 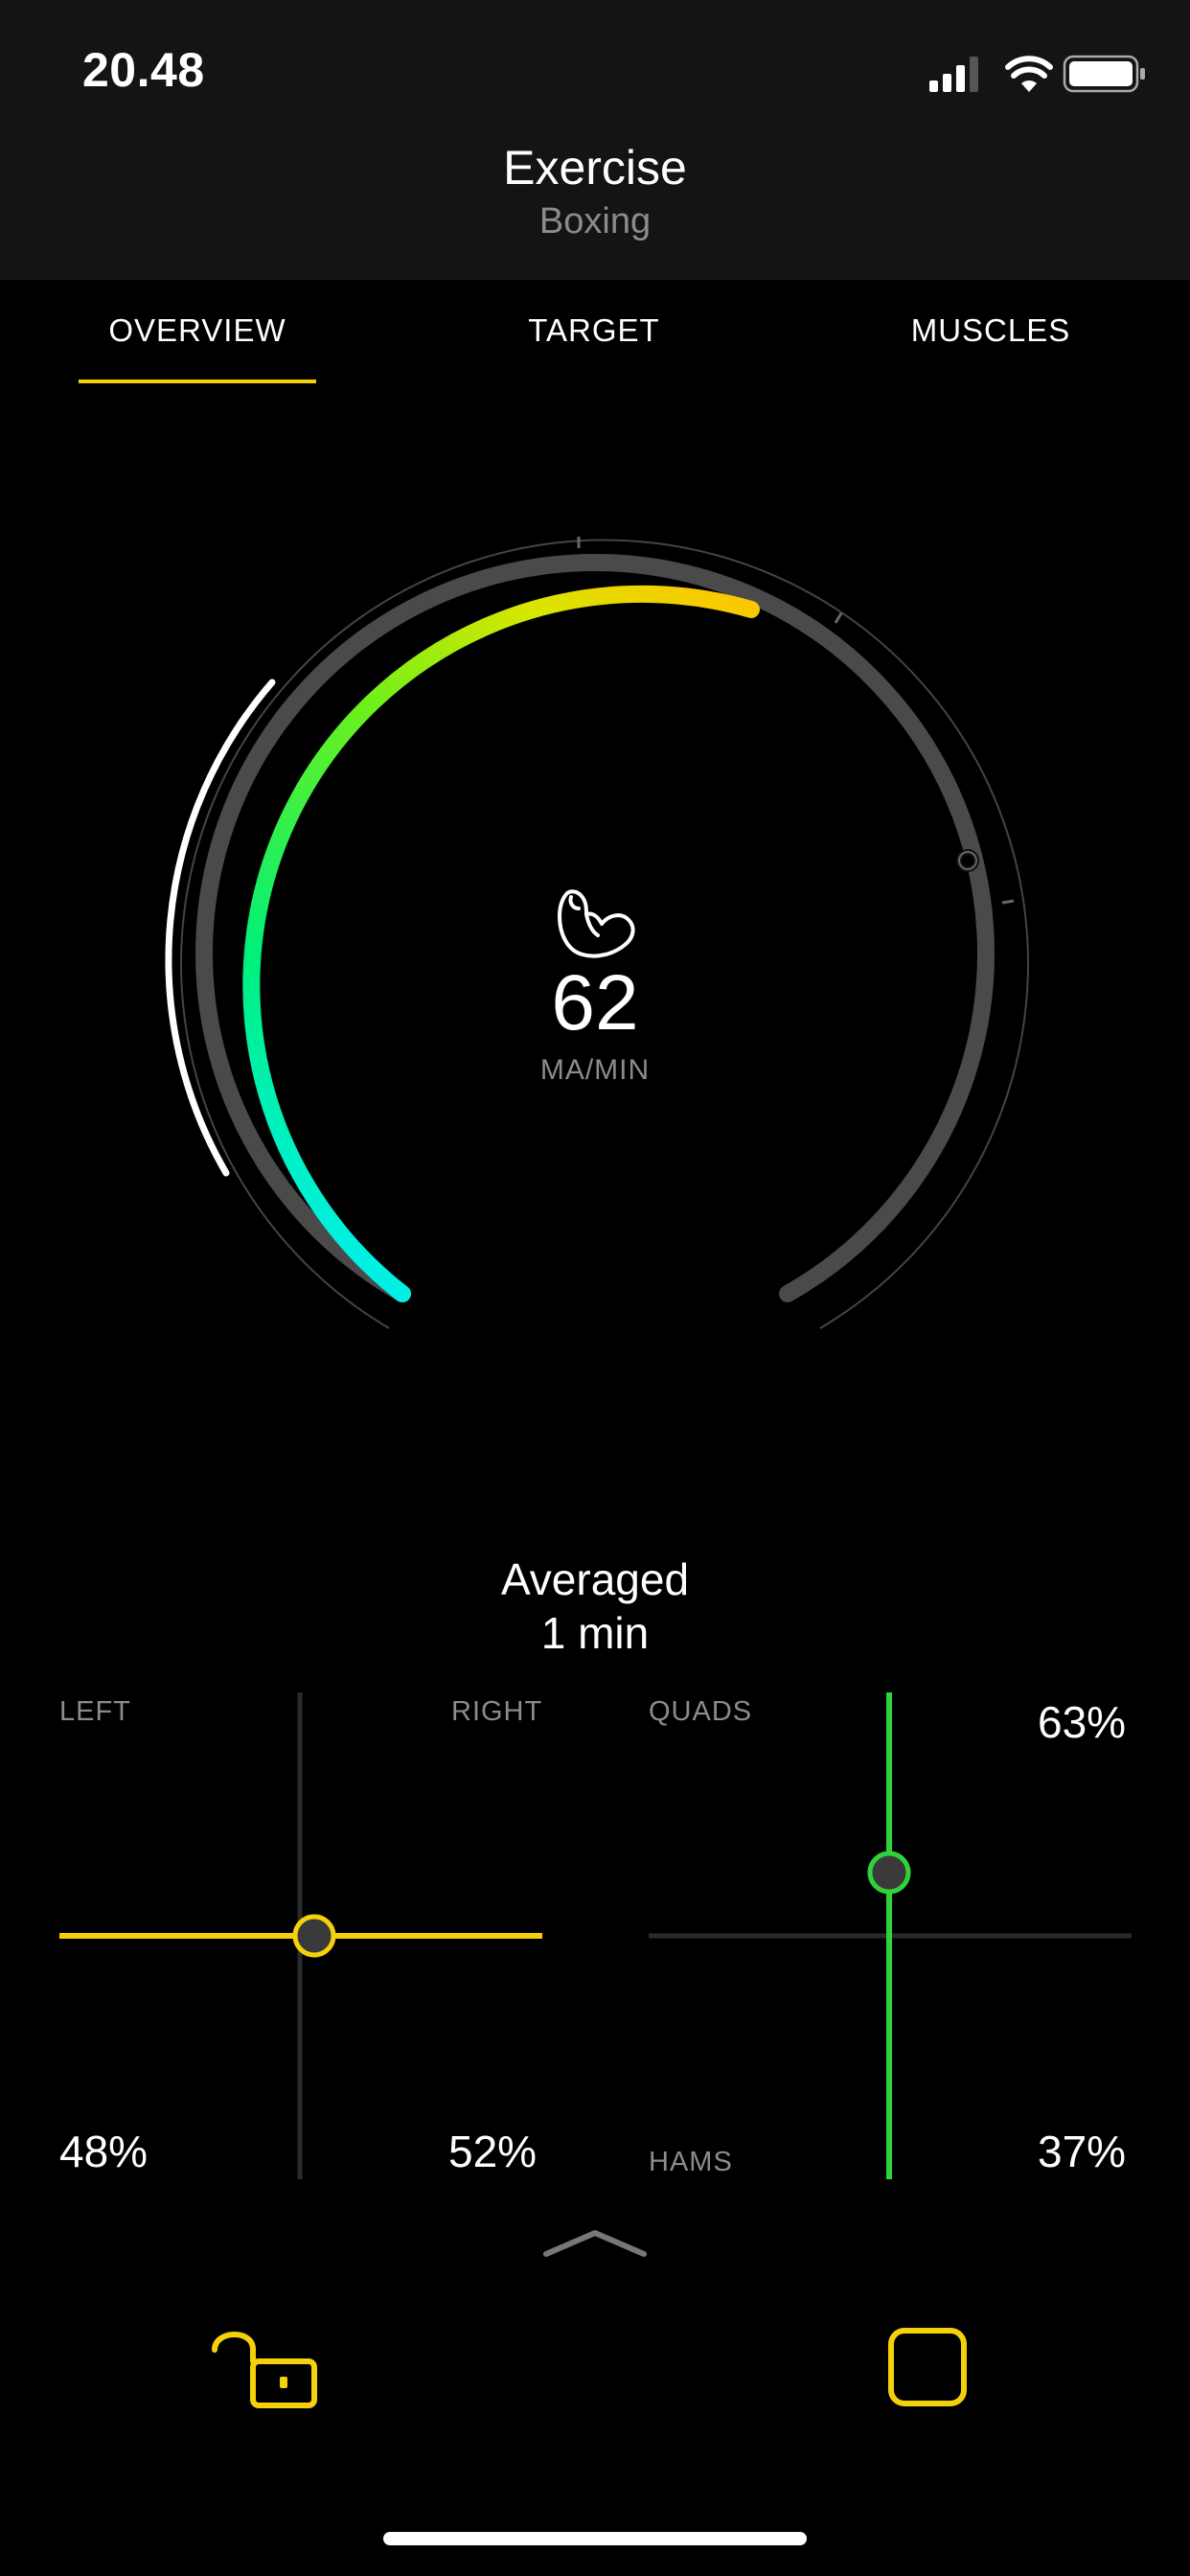 I want to click on status-time: 20.48, so click(x=144, y=70).